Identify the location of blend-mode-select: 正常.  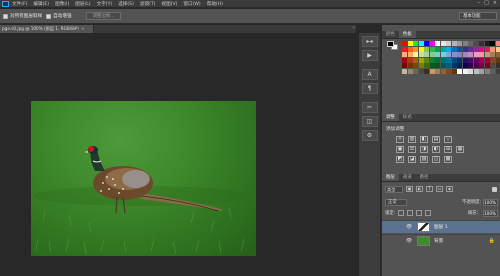
(396, 202).